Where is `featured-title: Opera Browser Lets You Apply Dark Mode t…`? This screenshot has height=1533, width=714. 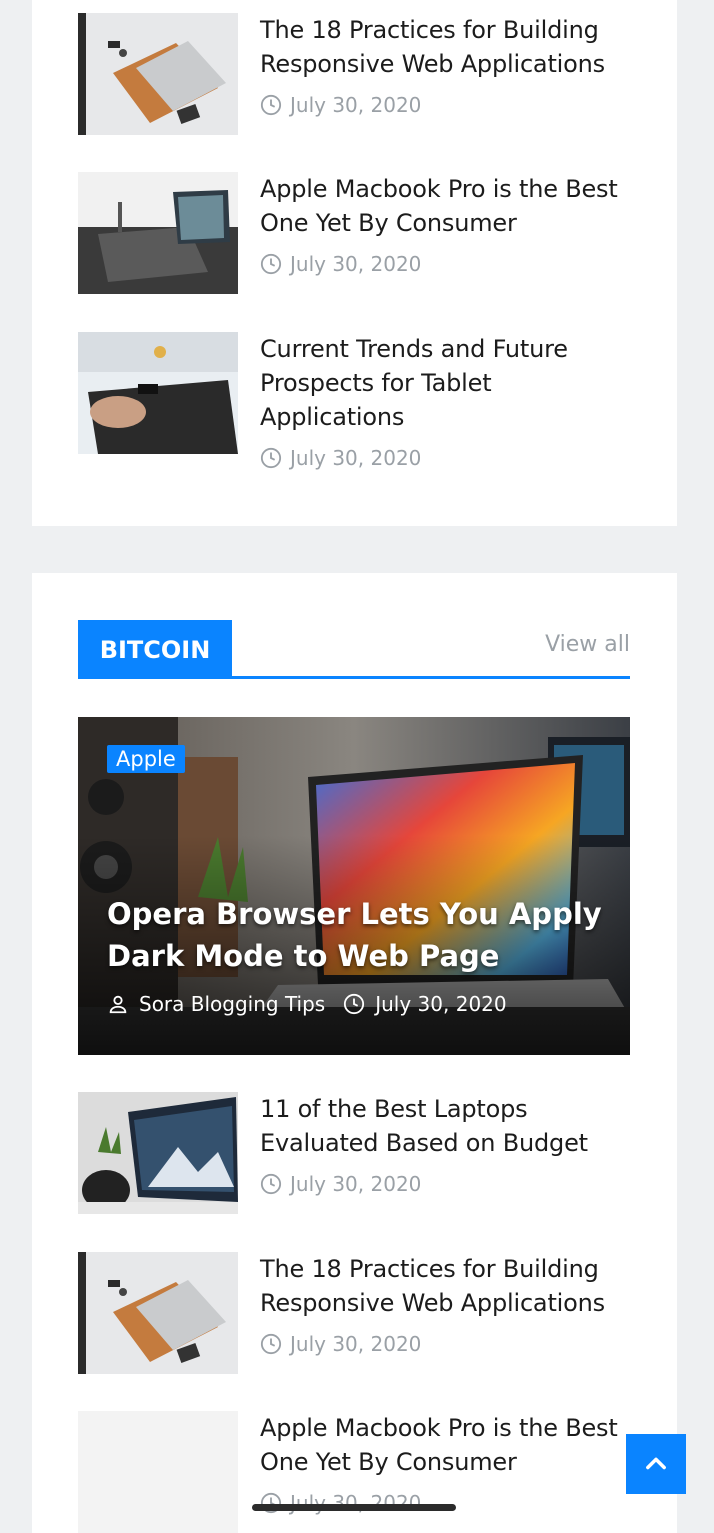
featured-title: Opera Browser Lets You Apply Dark Mode t… is located at coordinates (357, 935).